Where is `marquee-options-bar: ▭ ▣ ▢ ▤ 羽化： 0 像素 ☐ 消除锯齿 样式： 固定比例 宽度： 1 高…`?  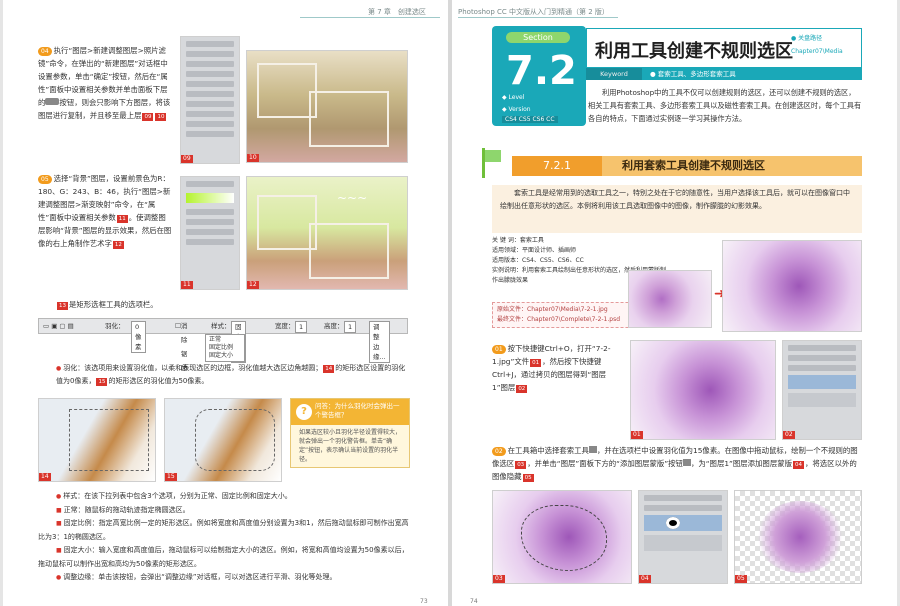
marquee-options-bar: ▭ ▣ ▢ ▤ 羽化： 0 像素 ☐ 消除锯齿 样式： 固定比例 宽度： 1 高… is located at coordinates (223, 345).